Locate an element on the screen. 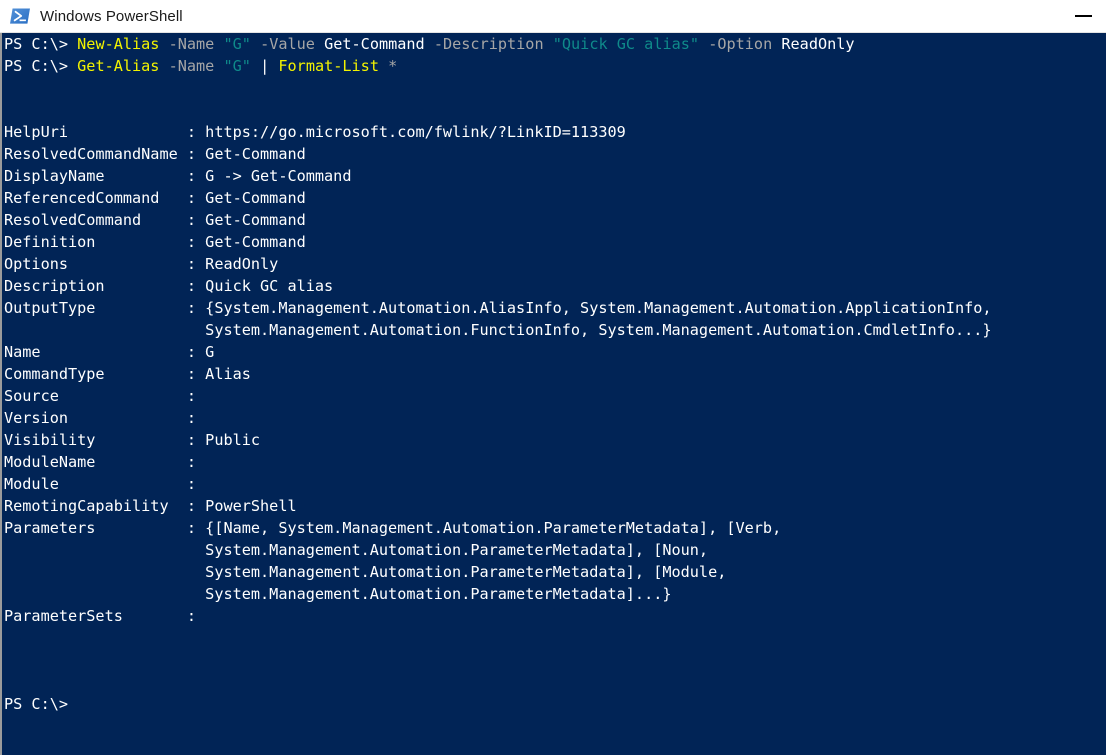 This screenshot has width=1106, height=755. command-token: -Option is located at coordinates (740, 44).